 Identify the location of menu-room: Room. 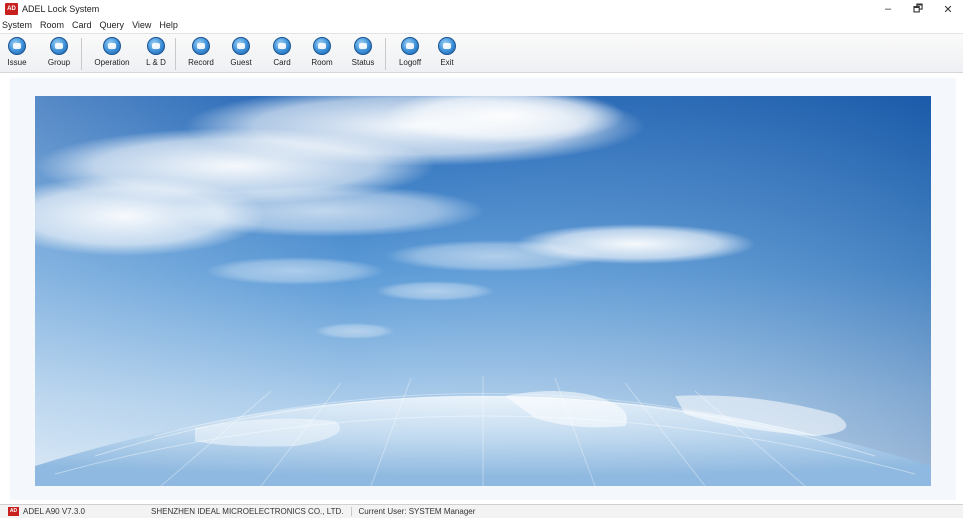
(52, 25).